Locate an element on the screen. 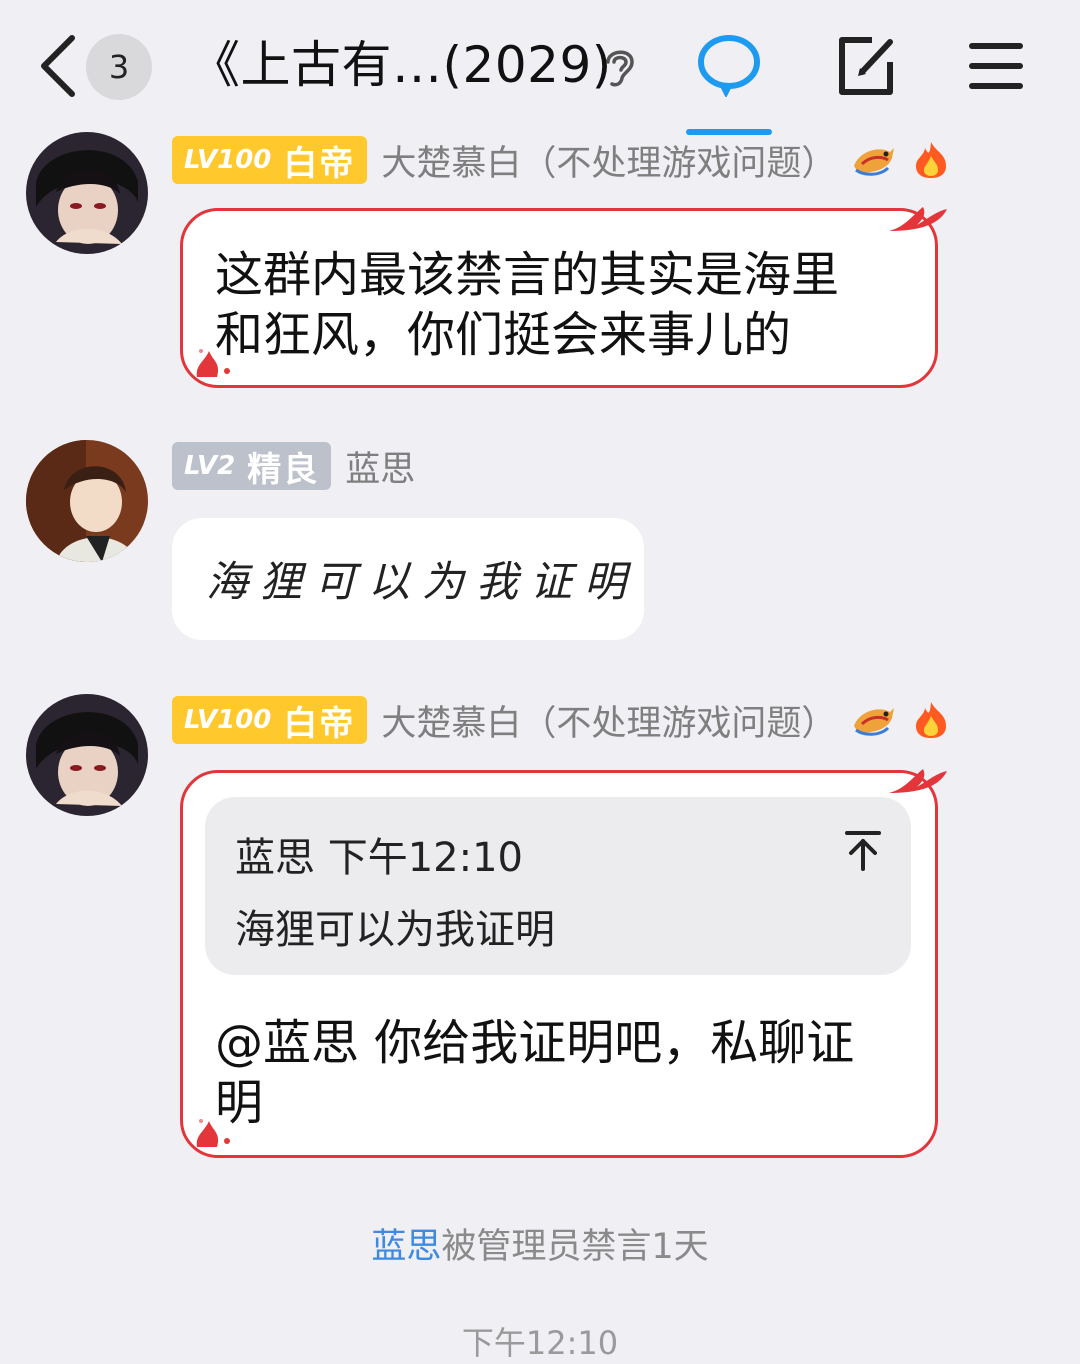 This screenshot has height=1364, width=1080. muted-user-link: 蓝思 is located at coordinates (406, 1247).